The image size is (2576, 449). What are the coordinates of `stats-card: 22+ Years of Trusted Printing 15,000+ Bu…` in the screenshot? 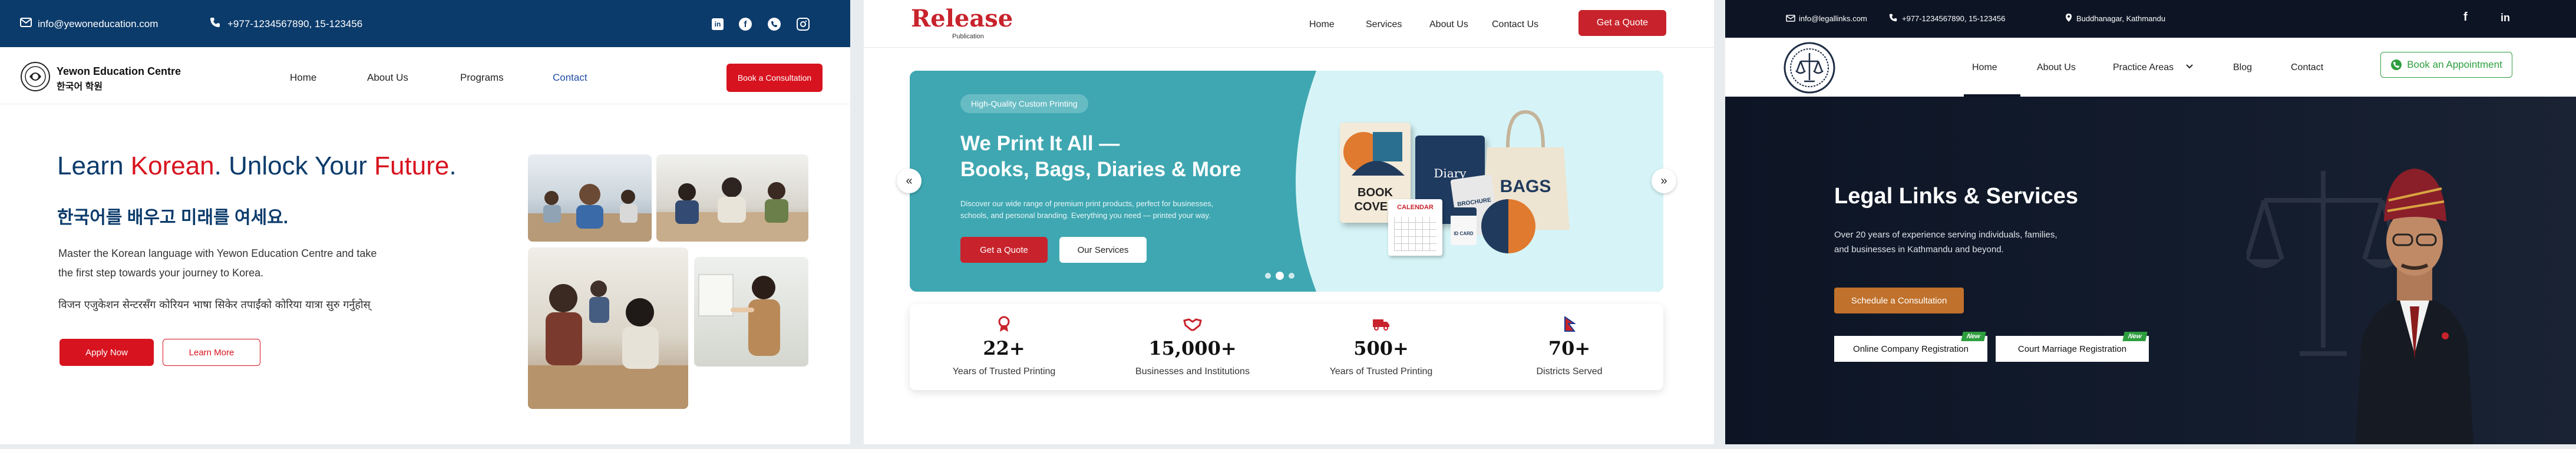 It's located at (1286, 347).